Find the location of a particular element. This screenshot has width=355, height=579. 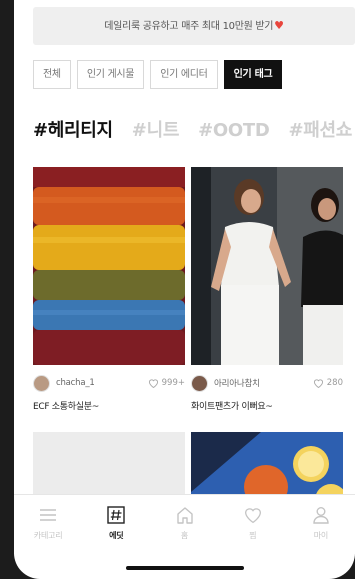

tab-label: 에딧 is located at coordinates (116, 535).